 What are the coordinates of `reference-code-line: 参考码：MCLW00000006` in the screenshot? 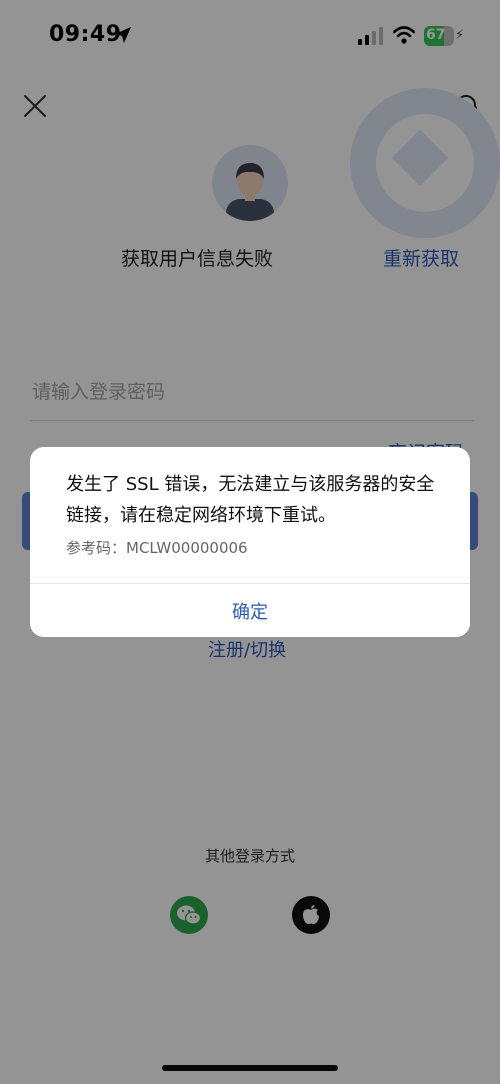 It's located at (157, 547).